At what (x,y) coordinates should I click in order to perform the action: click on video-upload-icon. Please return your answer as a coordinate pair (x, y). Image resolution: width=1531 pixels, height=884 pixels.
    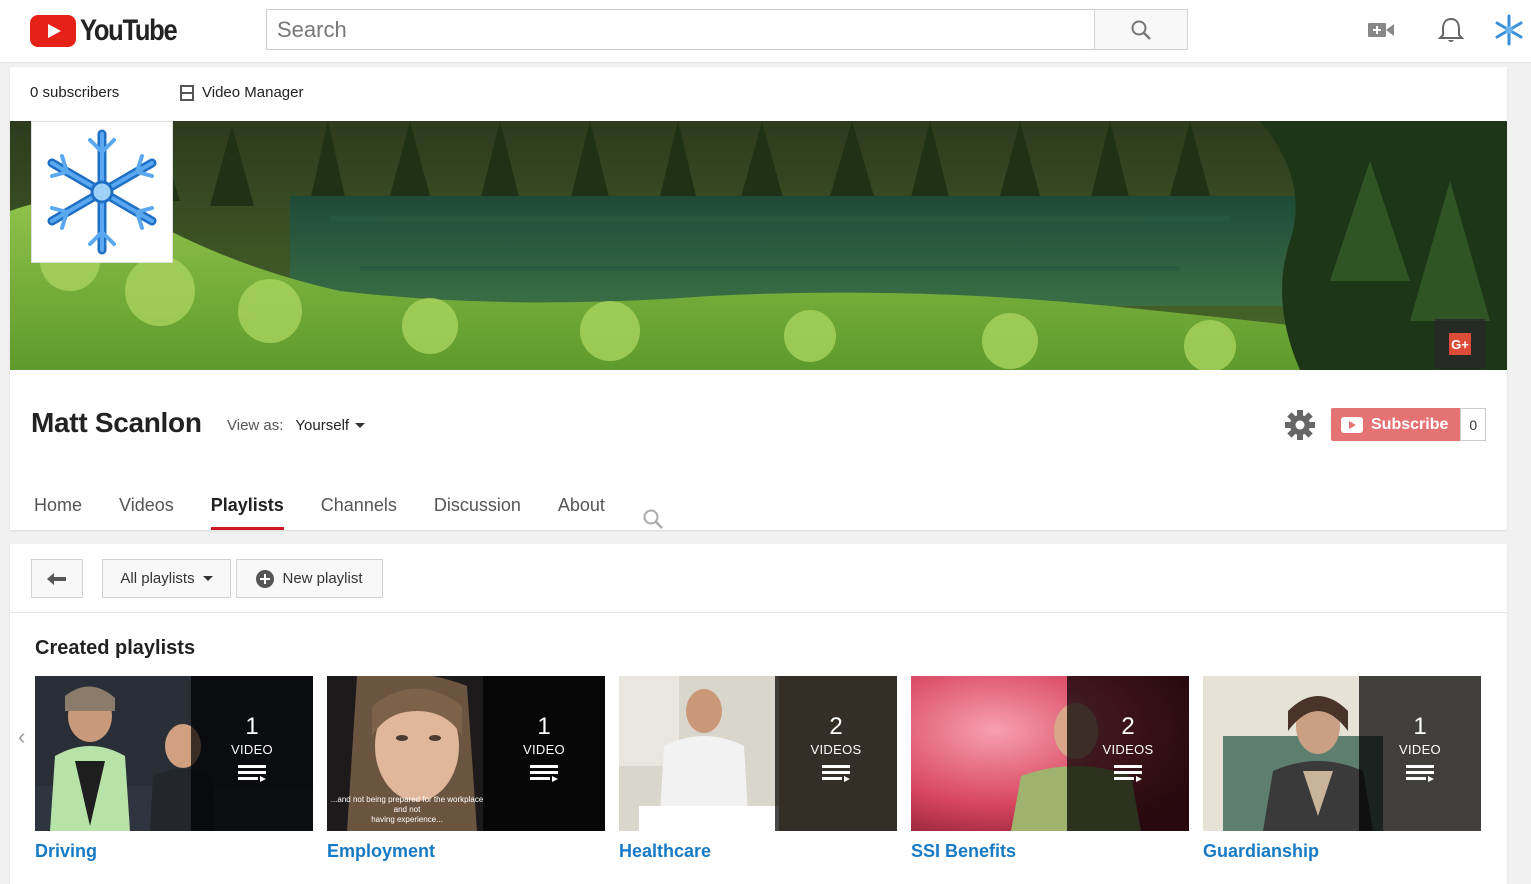
    Looking at the image, I should click on (1381, 30).